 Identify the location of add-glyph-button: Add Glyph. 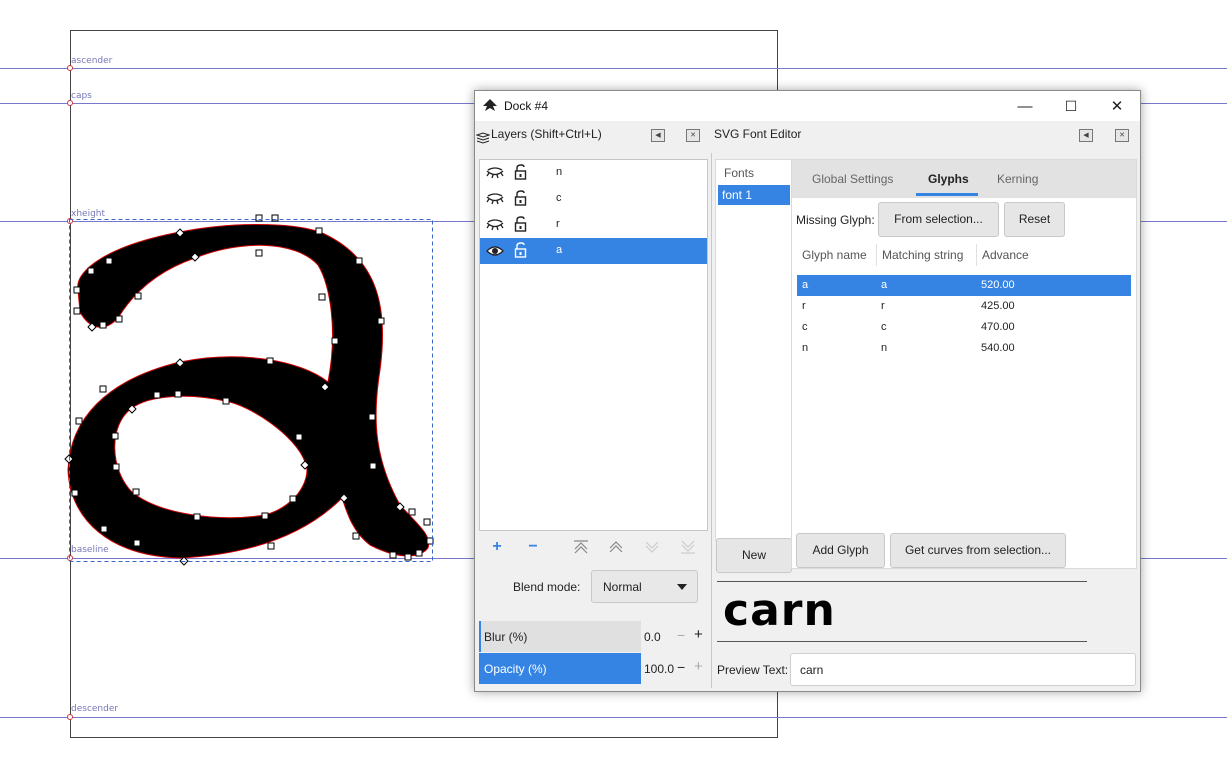
(840, 550).